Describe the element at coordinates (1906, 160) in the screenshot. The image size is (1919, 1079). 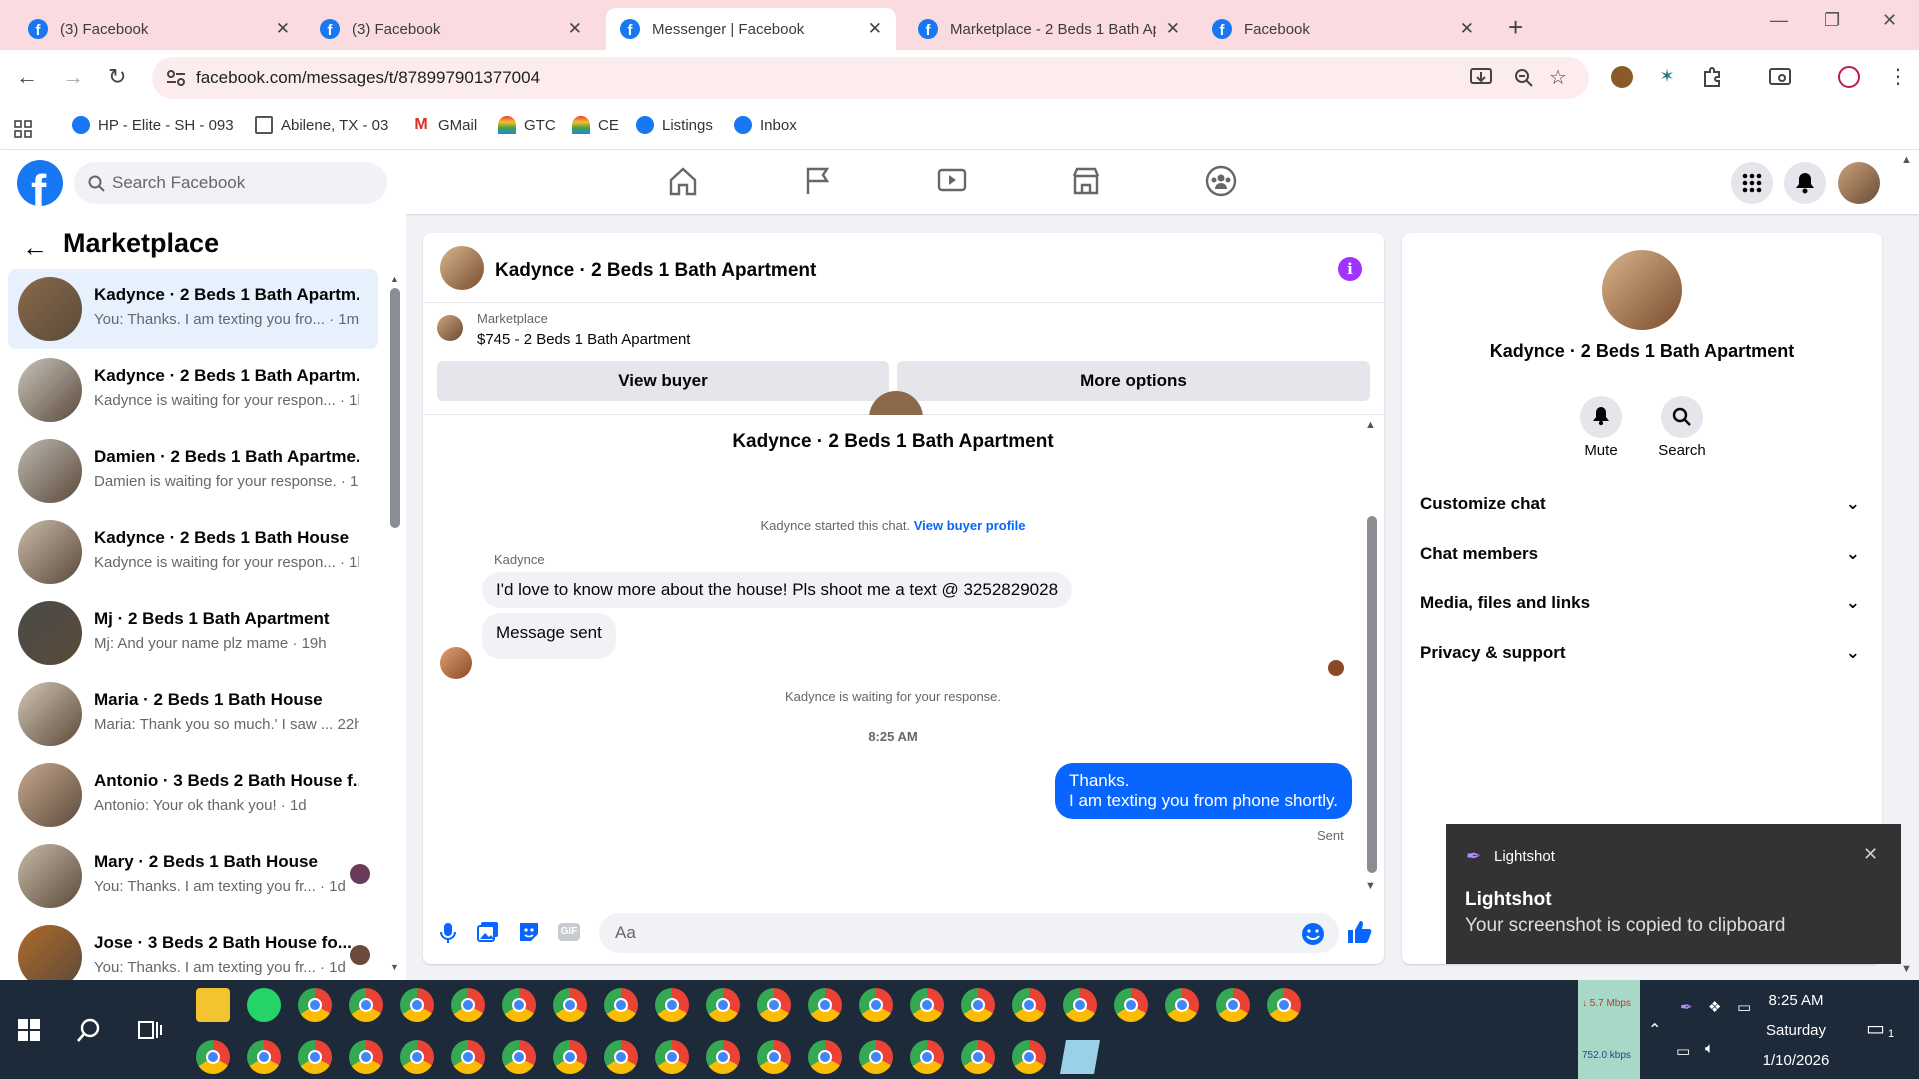
I see `page-scroll-up-icon: ▲` at that location.